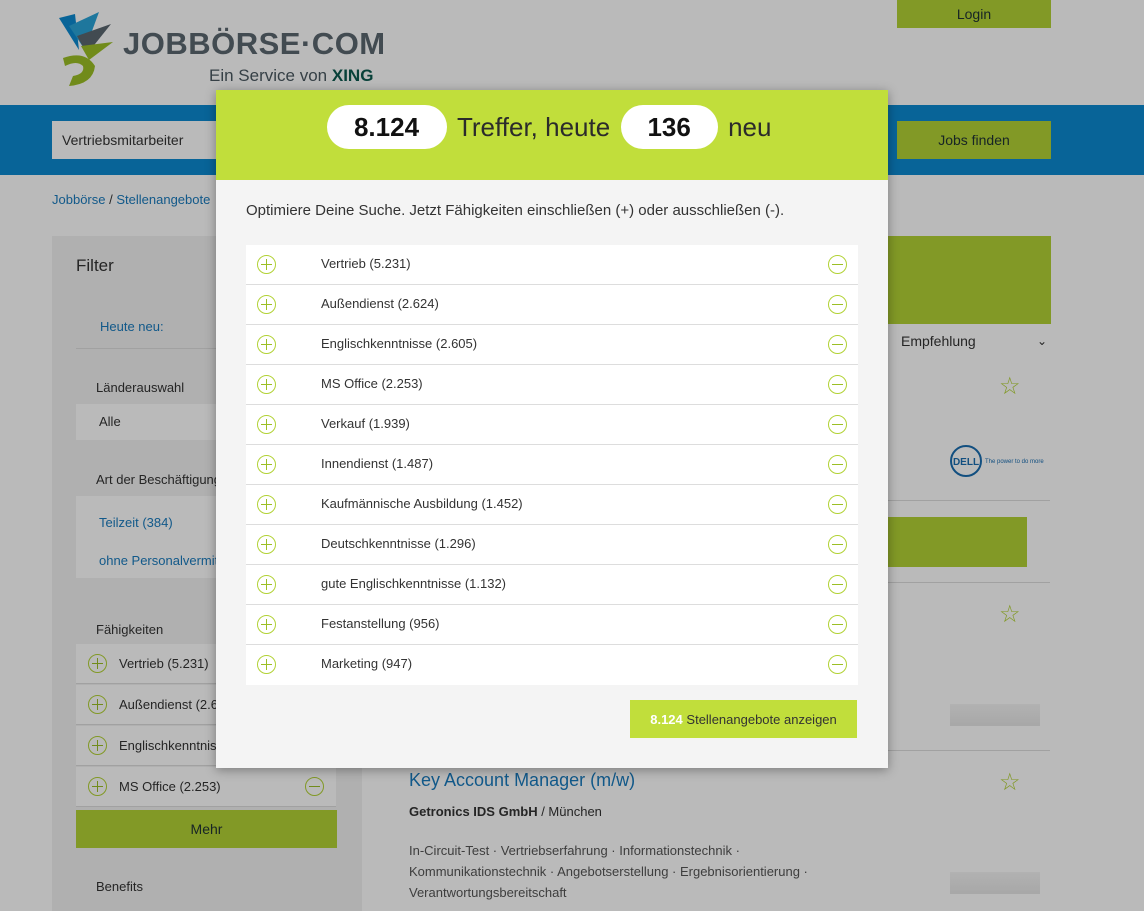 This screenshot has height=911, width=1144. I want to click on results-count-badge: 8.124, so click(386, 127).